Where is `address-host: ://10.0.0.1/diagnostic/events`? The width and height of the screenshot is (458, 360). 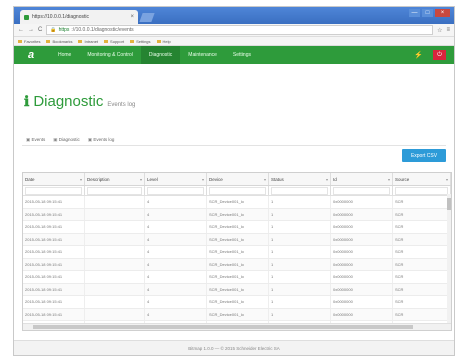 address-host: ://10.0.0.1/diagnostic/events is located at coordinates (102, 30).